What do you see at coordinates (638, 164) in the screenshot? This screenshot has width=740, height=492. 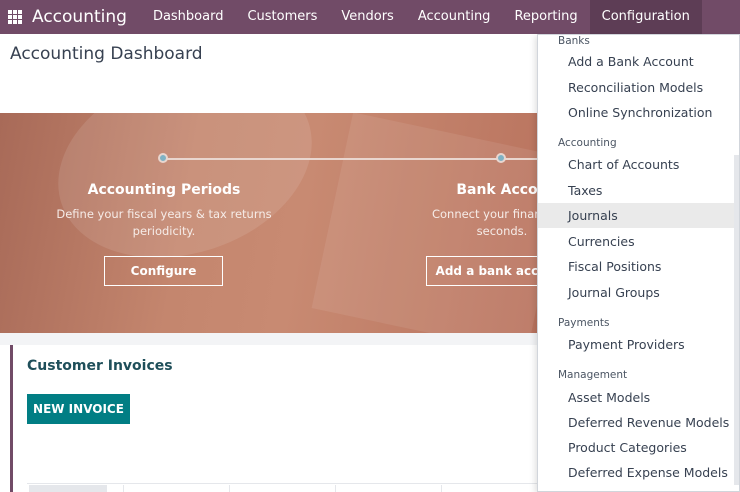 I see `menu-item-chart-of-accounts: Chart of Accounts` at bounding box center [638, 164].